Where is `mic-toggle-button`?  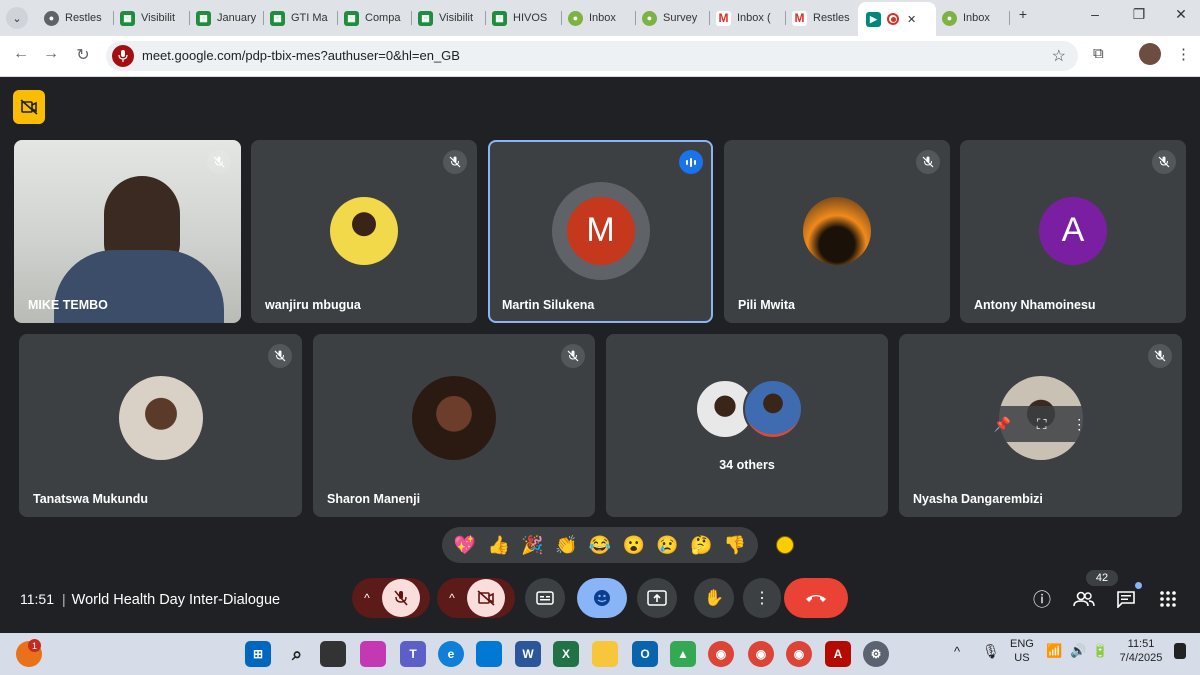 mic-toggle-button is located at coordinates (401, 598).